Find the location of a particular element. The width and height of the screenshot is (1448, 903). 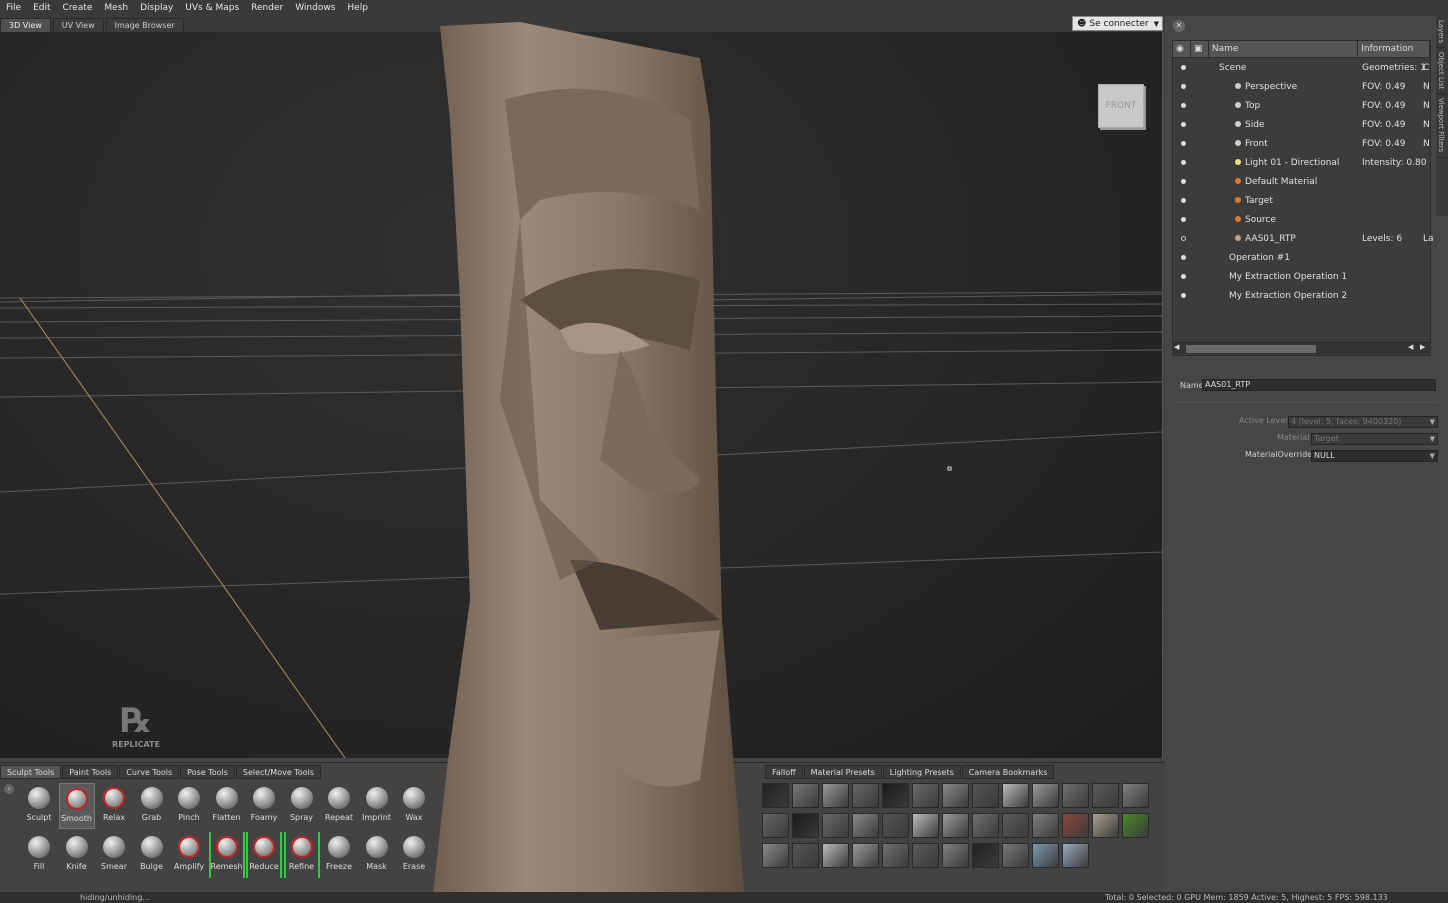

tool-knife: Knife is located at coordinates (77, 855).